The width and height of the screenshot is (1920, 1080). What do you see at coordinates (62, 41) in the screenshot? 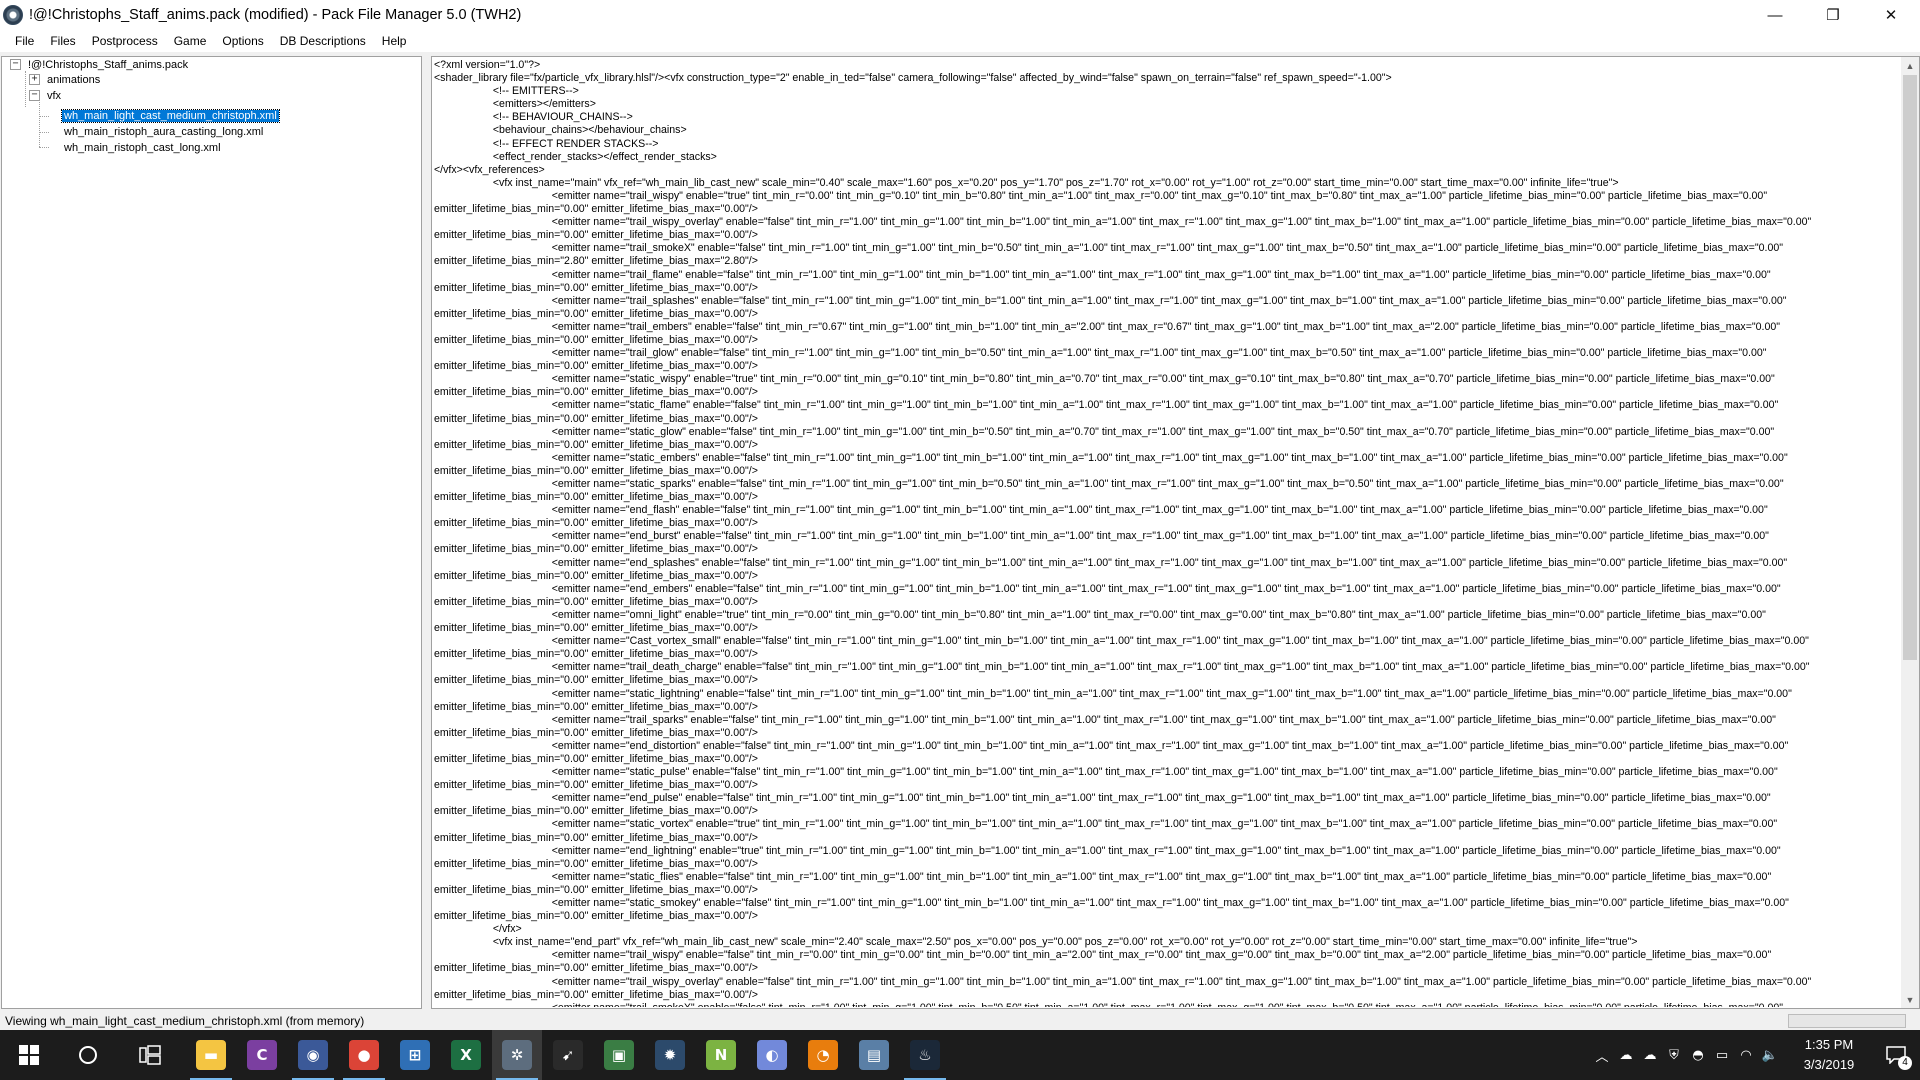
I see `menu-files: Files` at bounding box center [62, 41].